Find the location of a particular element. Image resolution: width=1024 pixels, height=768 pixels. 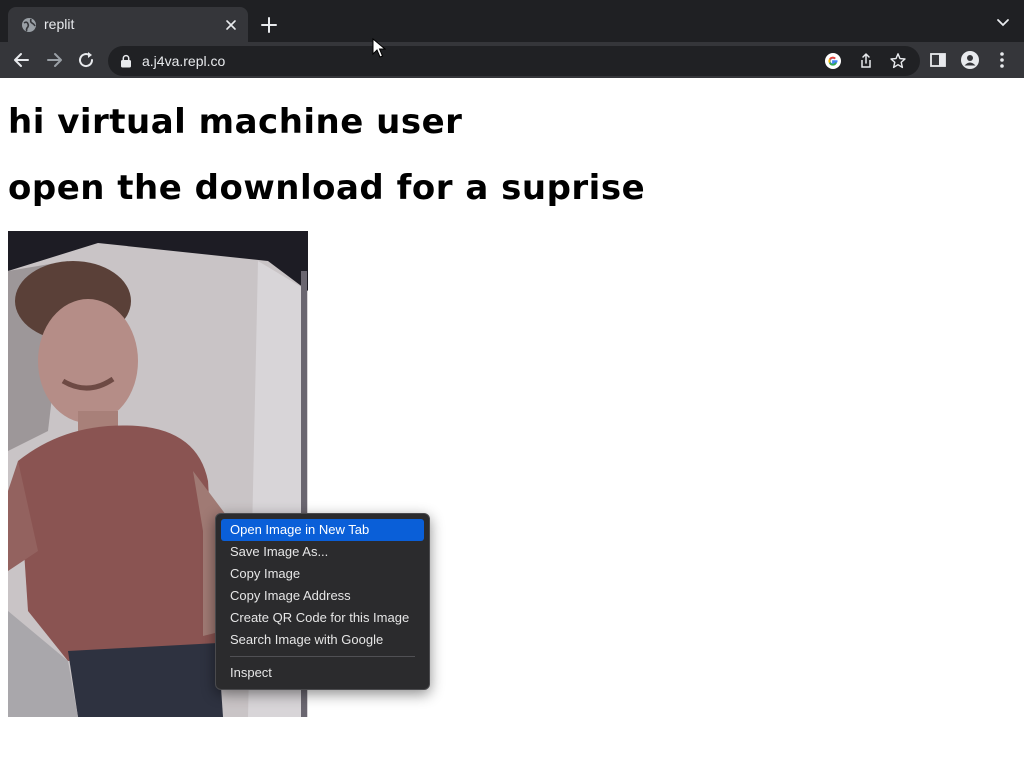

menu-item-open-image-new-tab: Open Image in New Tab is located at coordinates (322, 530).